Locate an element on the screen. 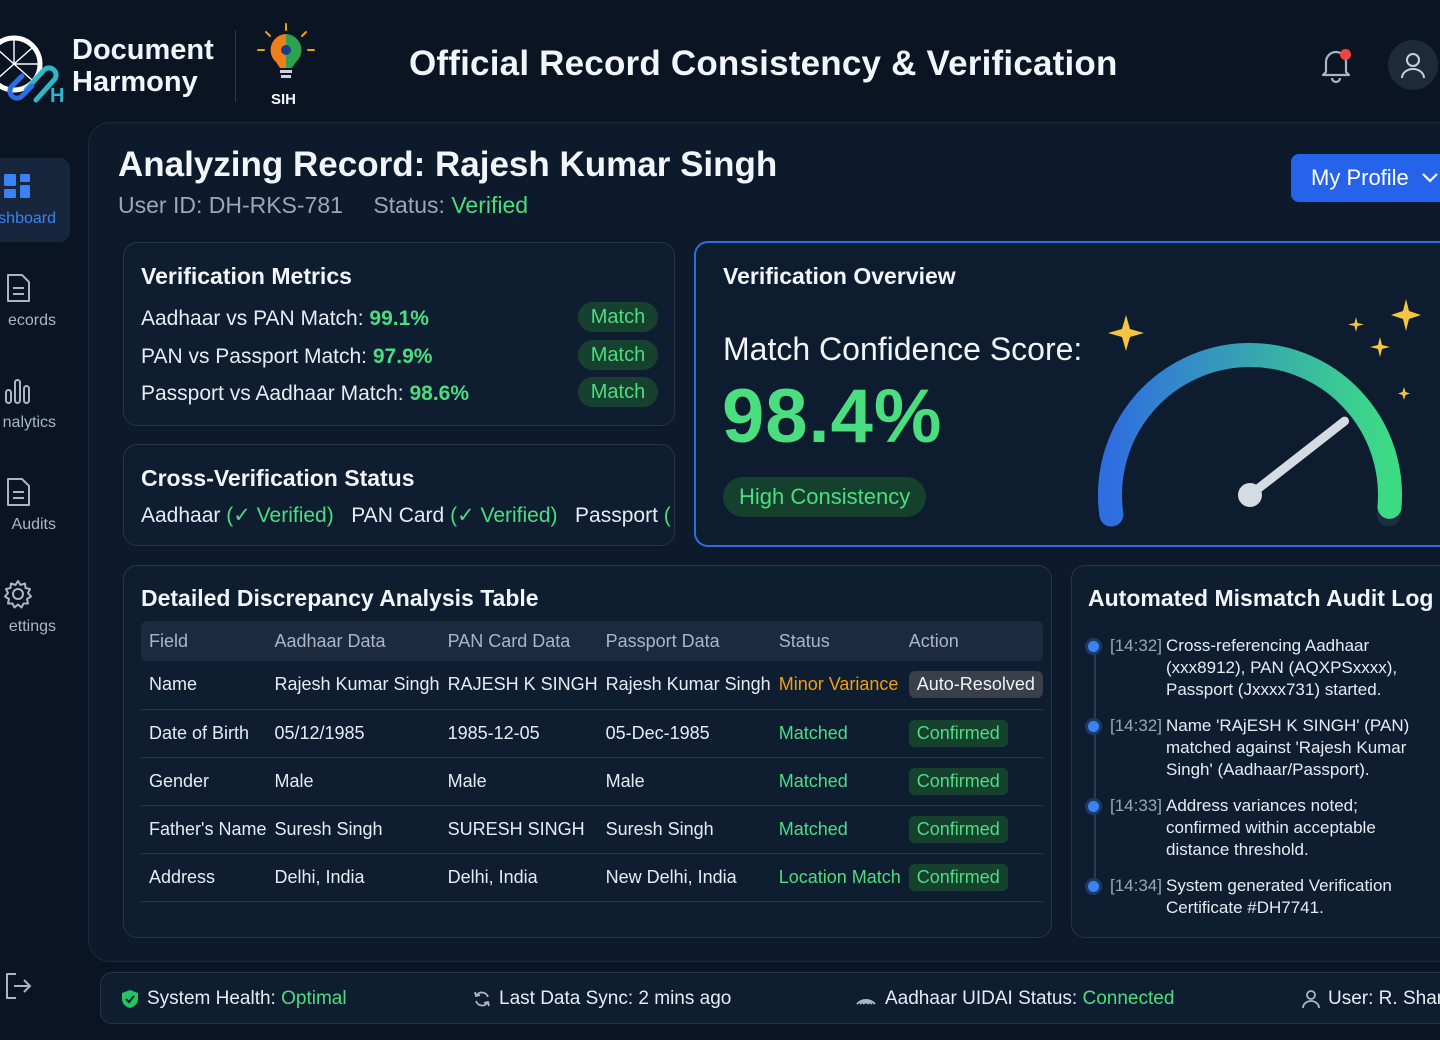  column-header: Action is located at coordinates (971, 641).